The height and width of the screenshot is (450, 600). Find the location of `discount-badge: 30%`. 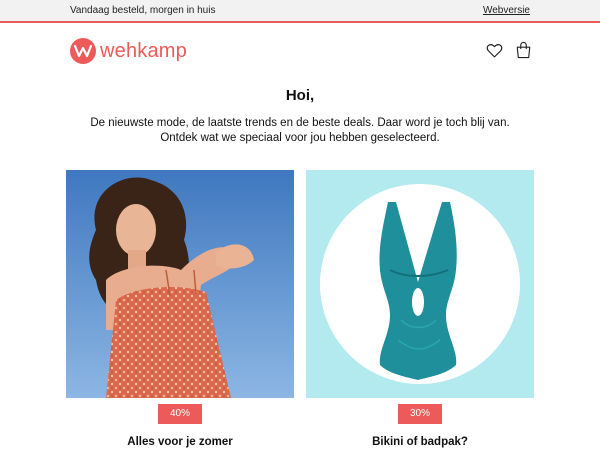

discount-badge: 30% is located at coordinates (420, 414).